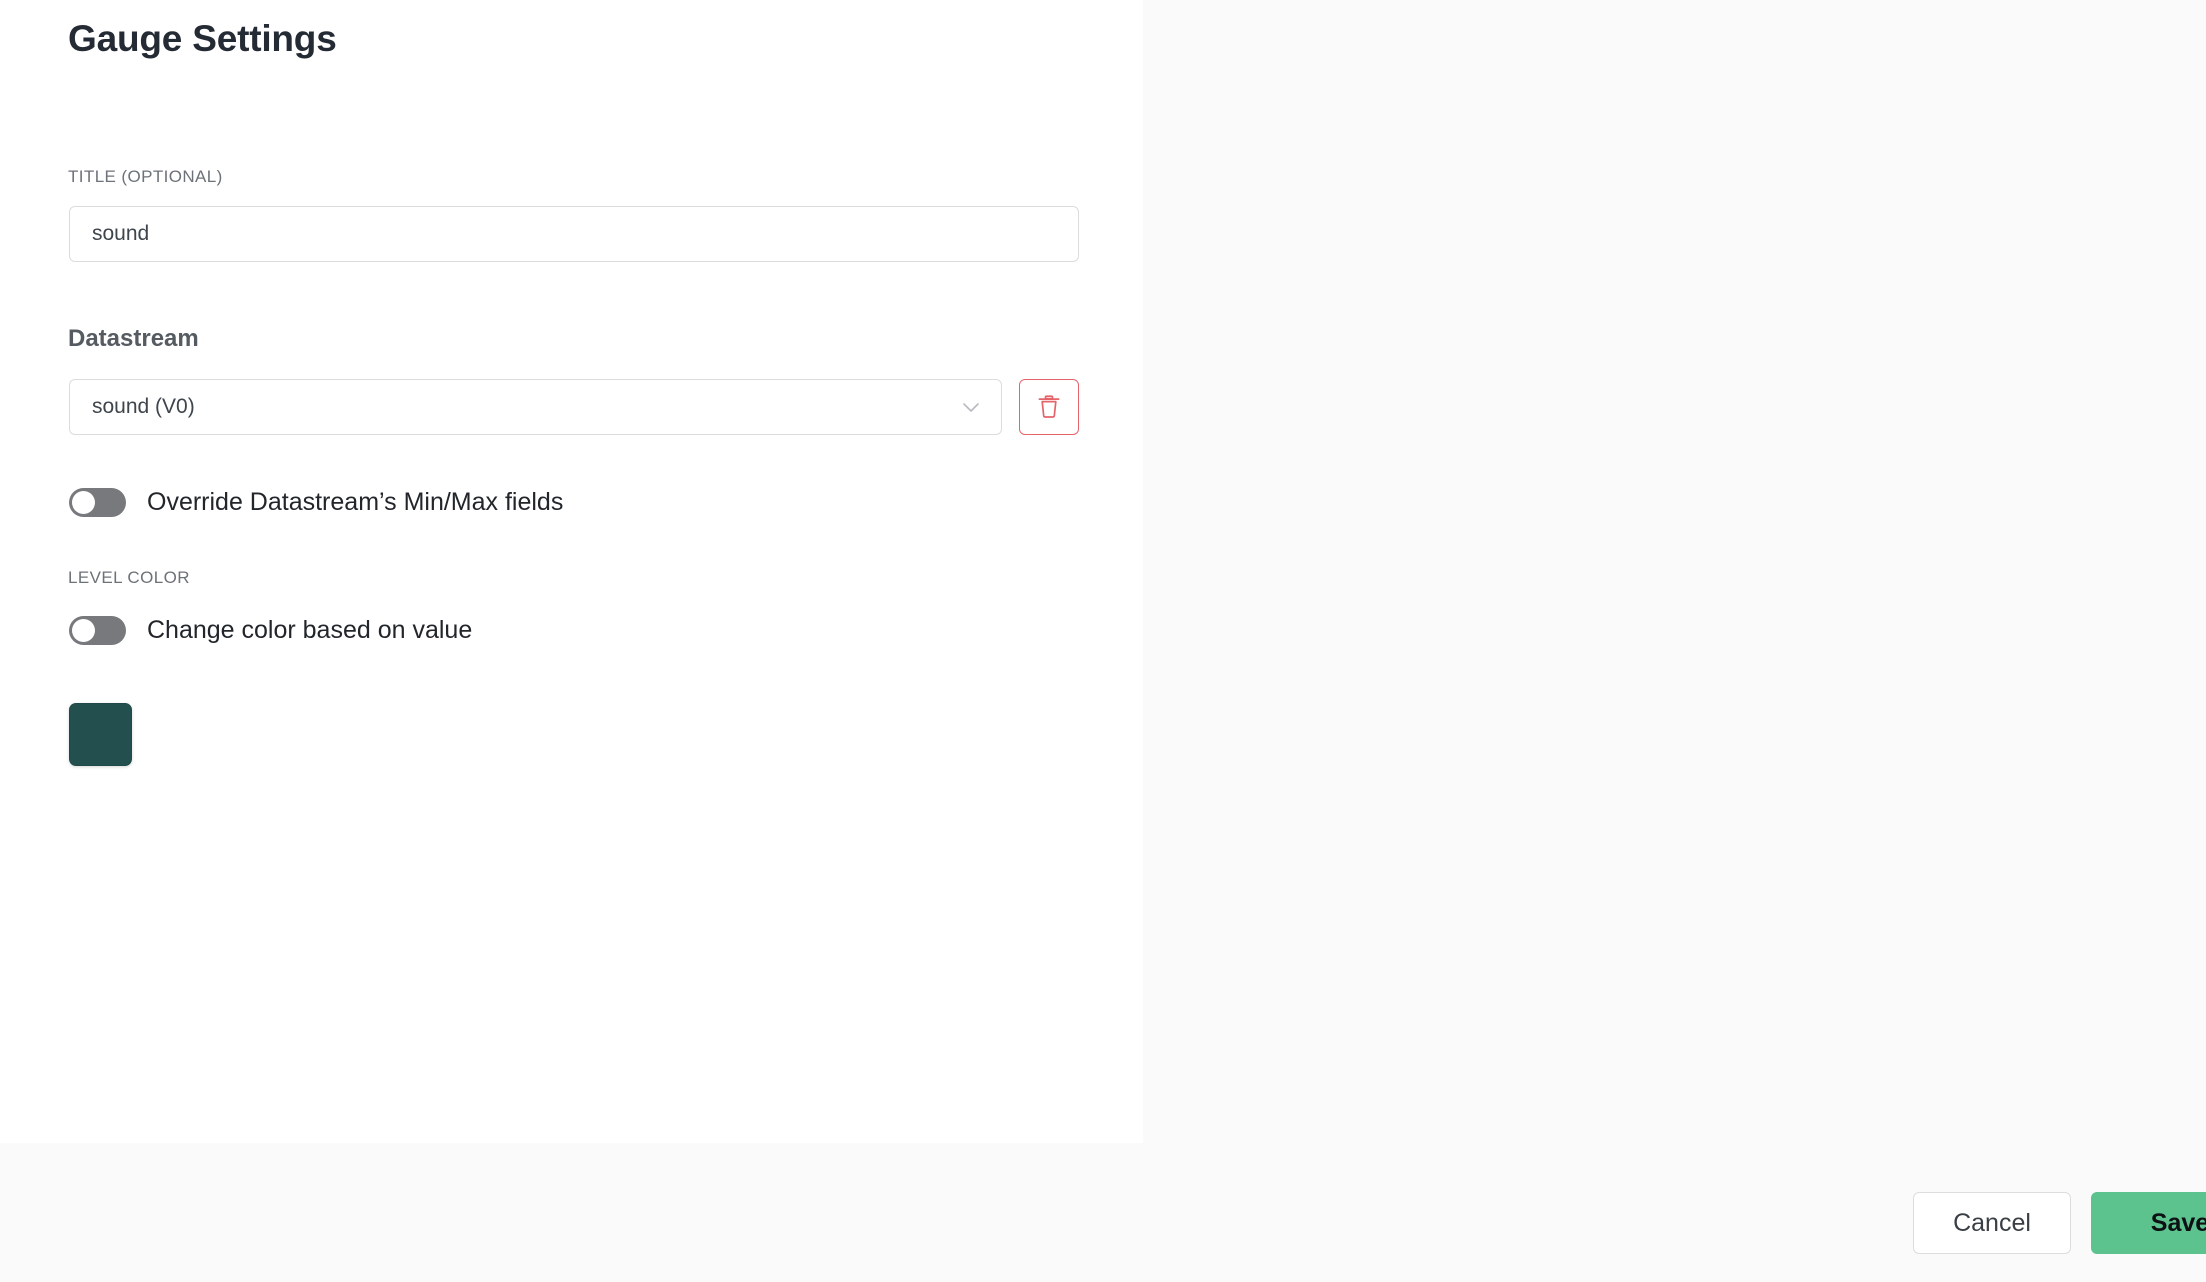  I want to click on override-minmax-toggle, so click(97, 502).